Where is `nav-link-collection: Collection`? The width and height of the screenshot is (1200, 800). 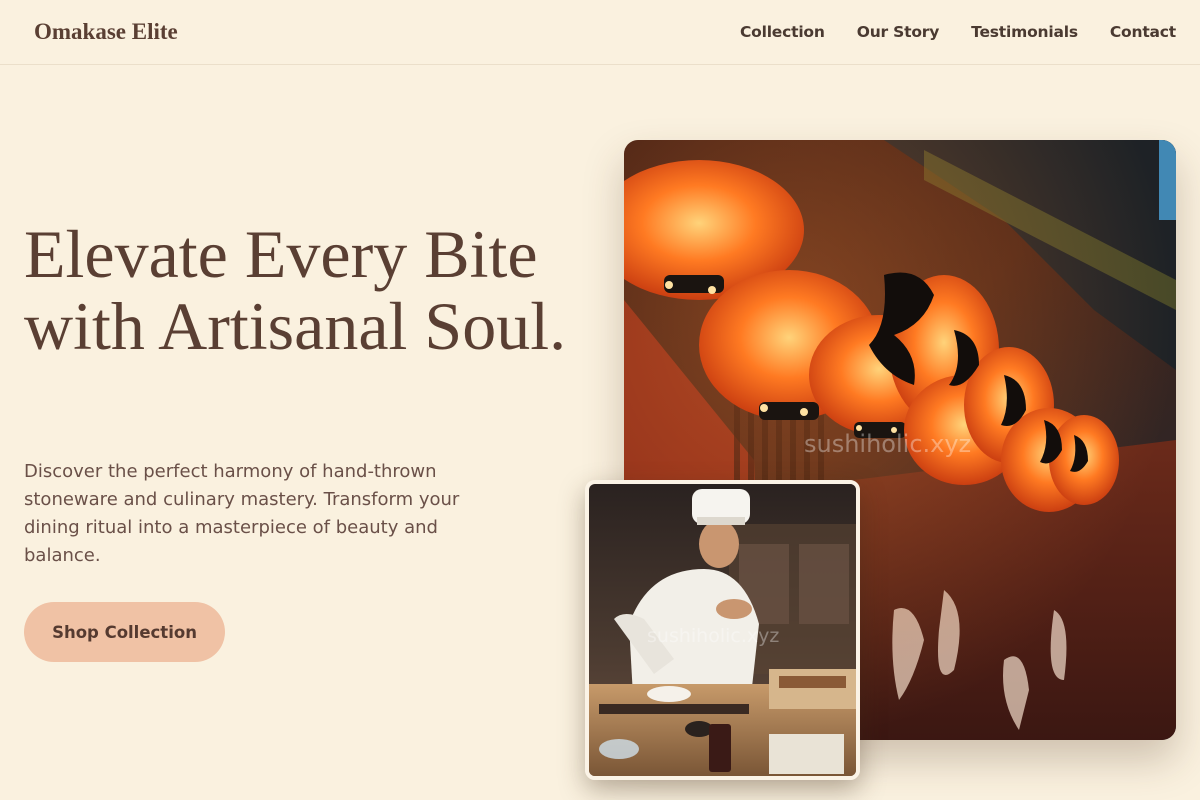
nav-link-collection: Collection is located at coordinates (782, 32).